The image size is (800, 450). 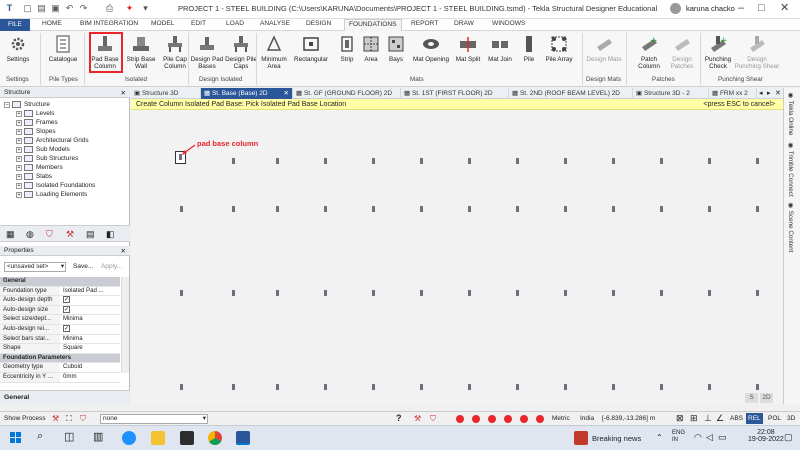 What do you see at coordinates (587, 418) in the screenshot?
I see `region-label: India` at bounding box center [587, 418].